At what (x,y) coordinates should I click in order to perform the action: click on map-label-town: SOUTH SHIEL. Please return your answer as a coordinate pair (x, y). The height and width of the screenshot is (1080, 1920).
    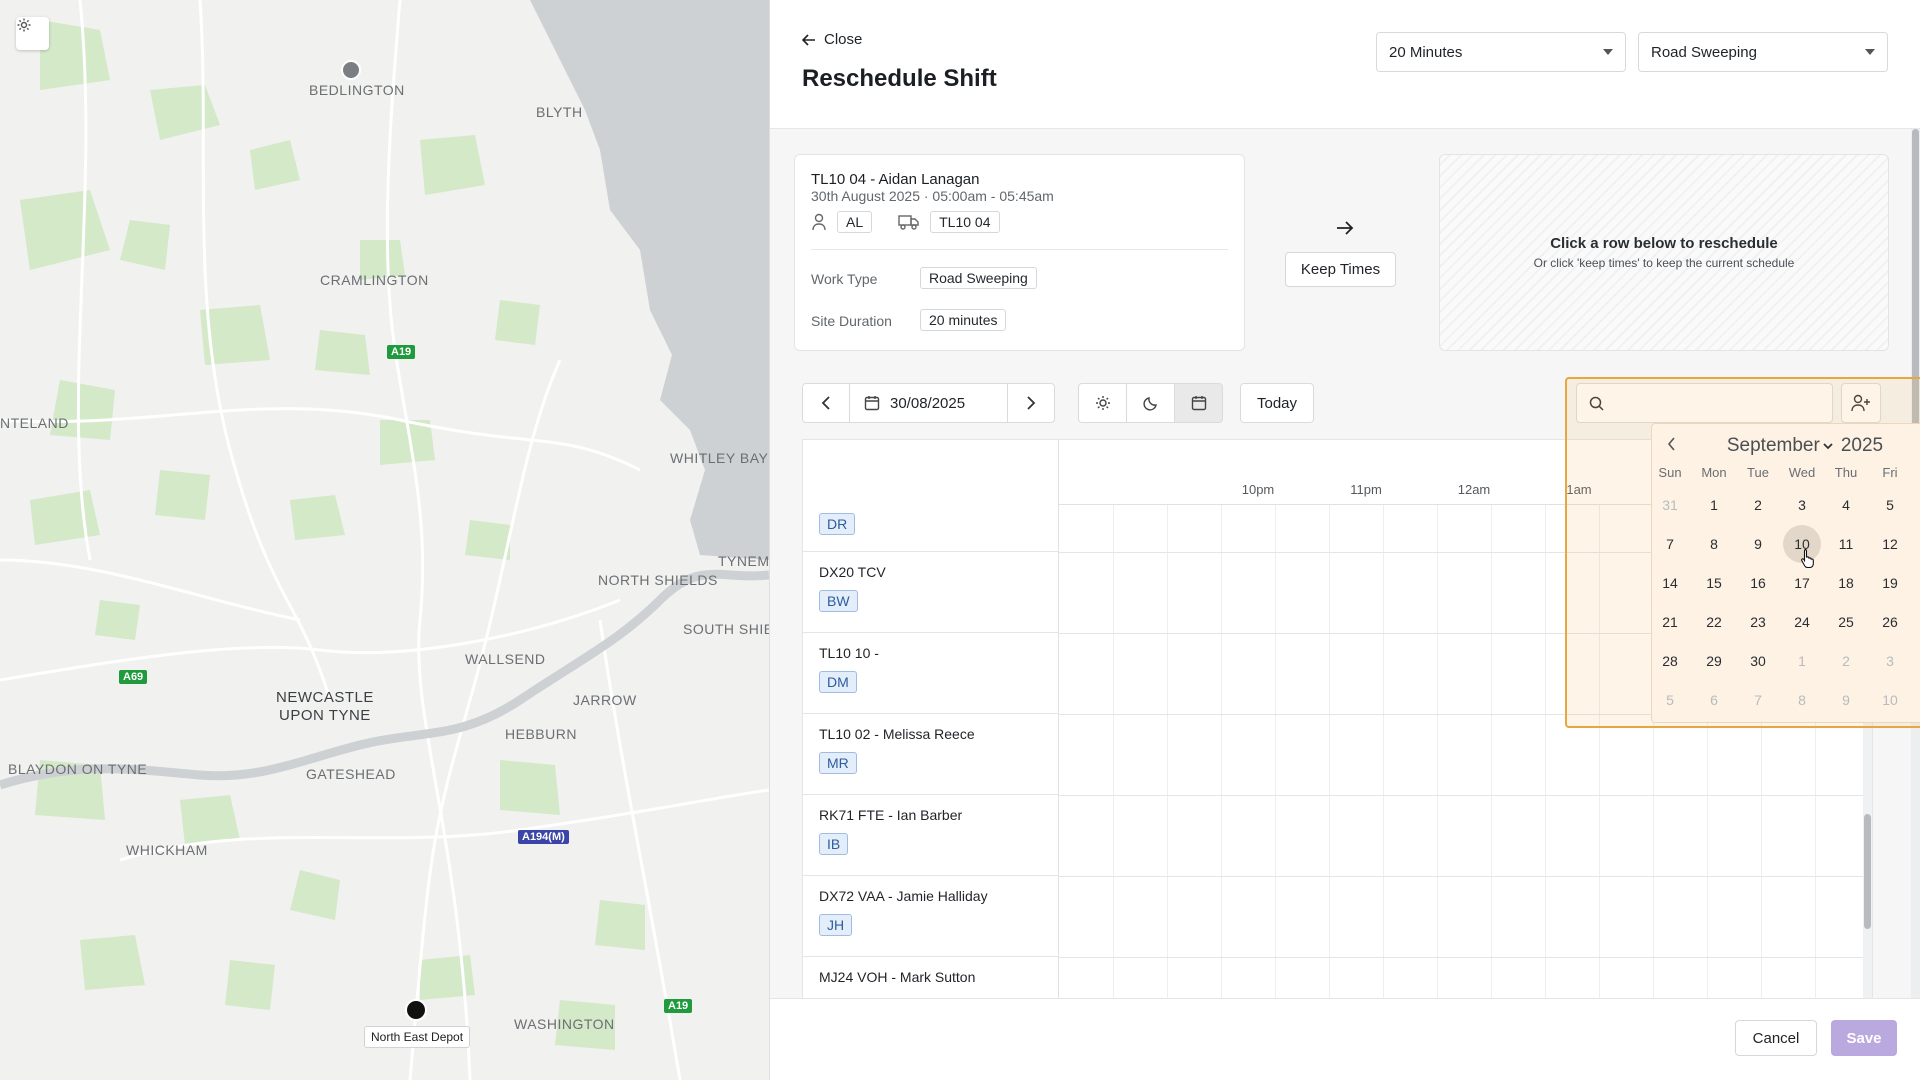
    Looking at the image, I should click on (726, 629).